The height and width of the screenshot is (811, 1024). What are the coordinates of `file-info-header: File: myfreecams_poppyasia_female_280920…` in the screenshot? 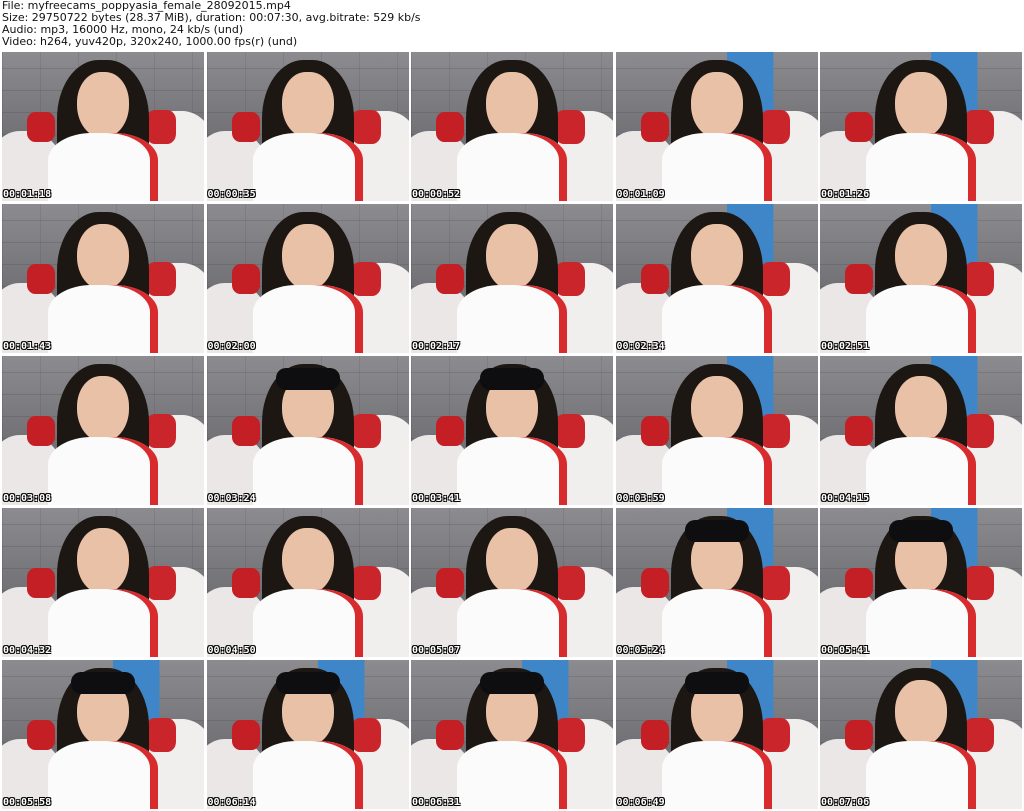 It's located at (512, 26).